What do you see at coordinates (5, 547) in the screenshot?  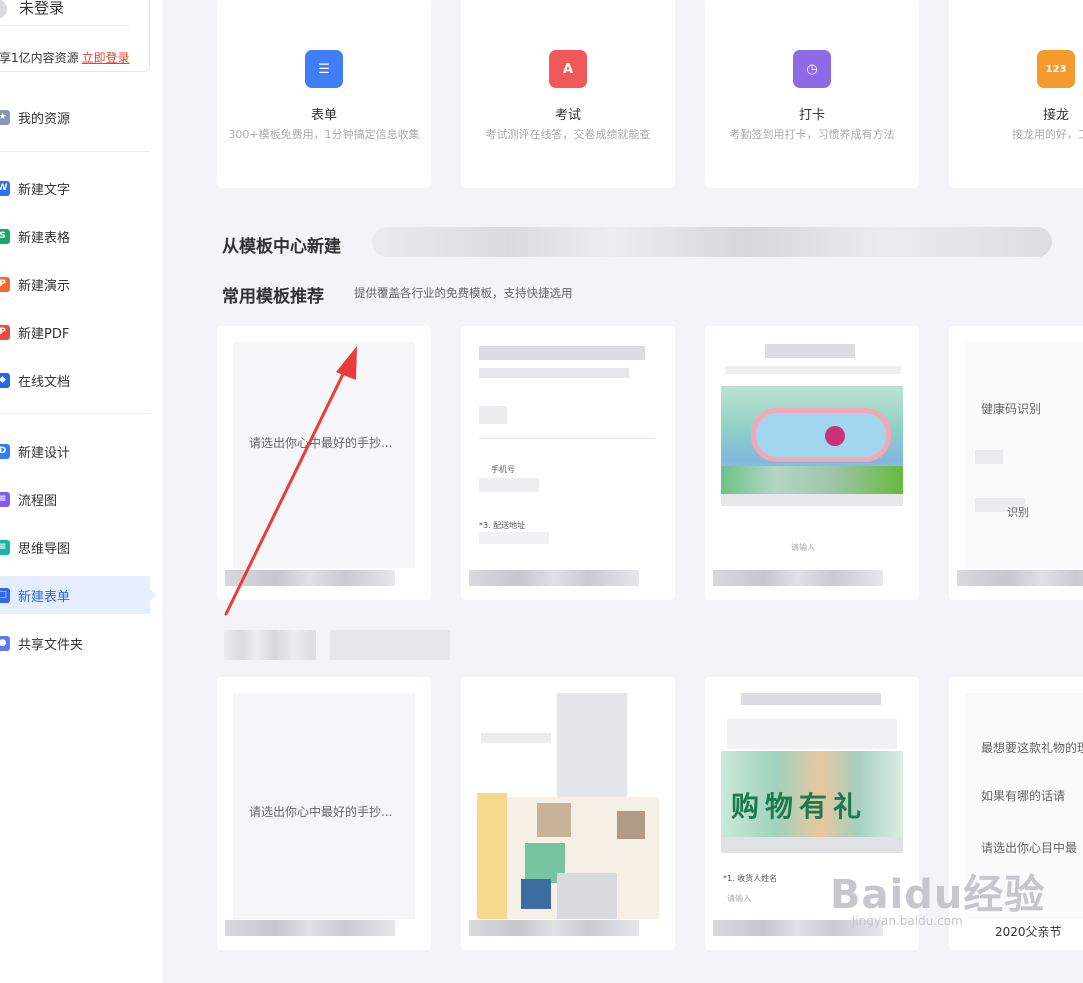 I see `mindmap-icon: ≡` at bounding box center [5, 547].